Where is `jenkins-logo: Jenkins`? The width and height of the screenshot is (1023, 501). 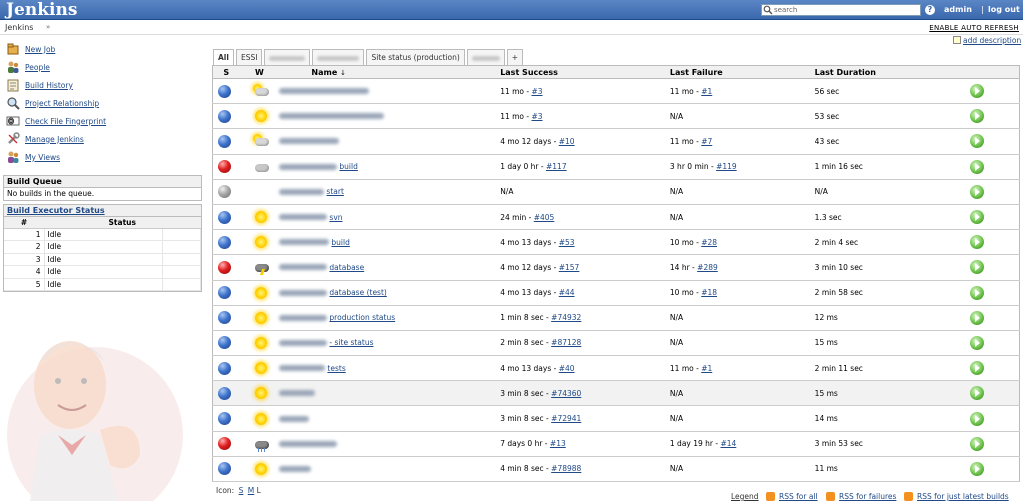
jenkins-logo: Jenkins is located at coordinates (41, 10).